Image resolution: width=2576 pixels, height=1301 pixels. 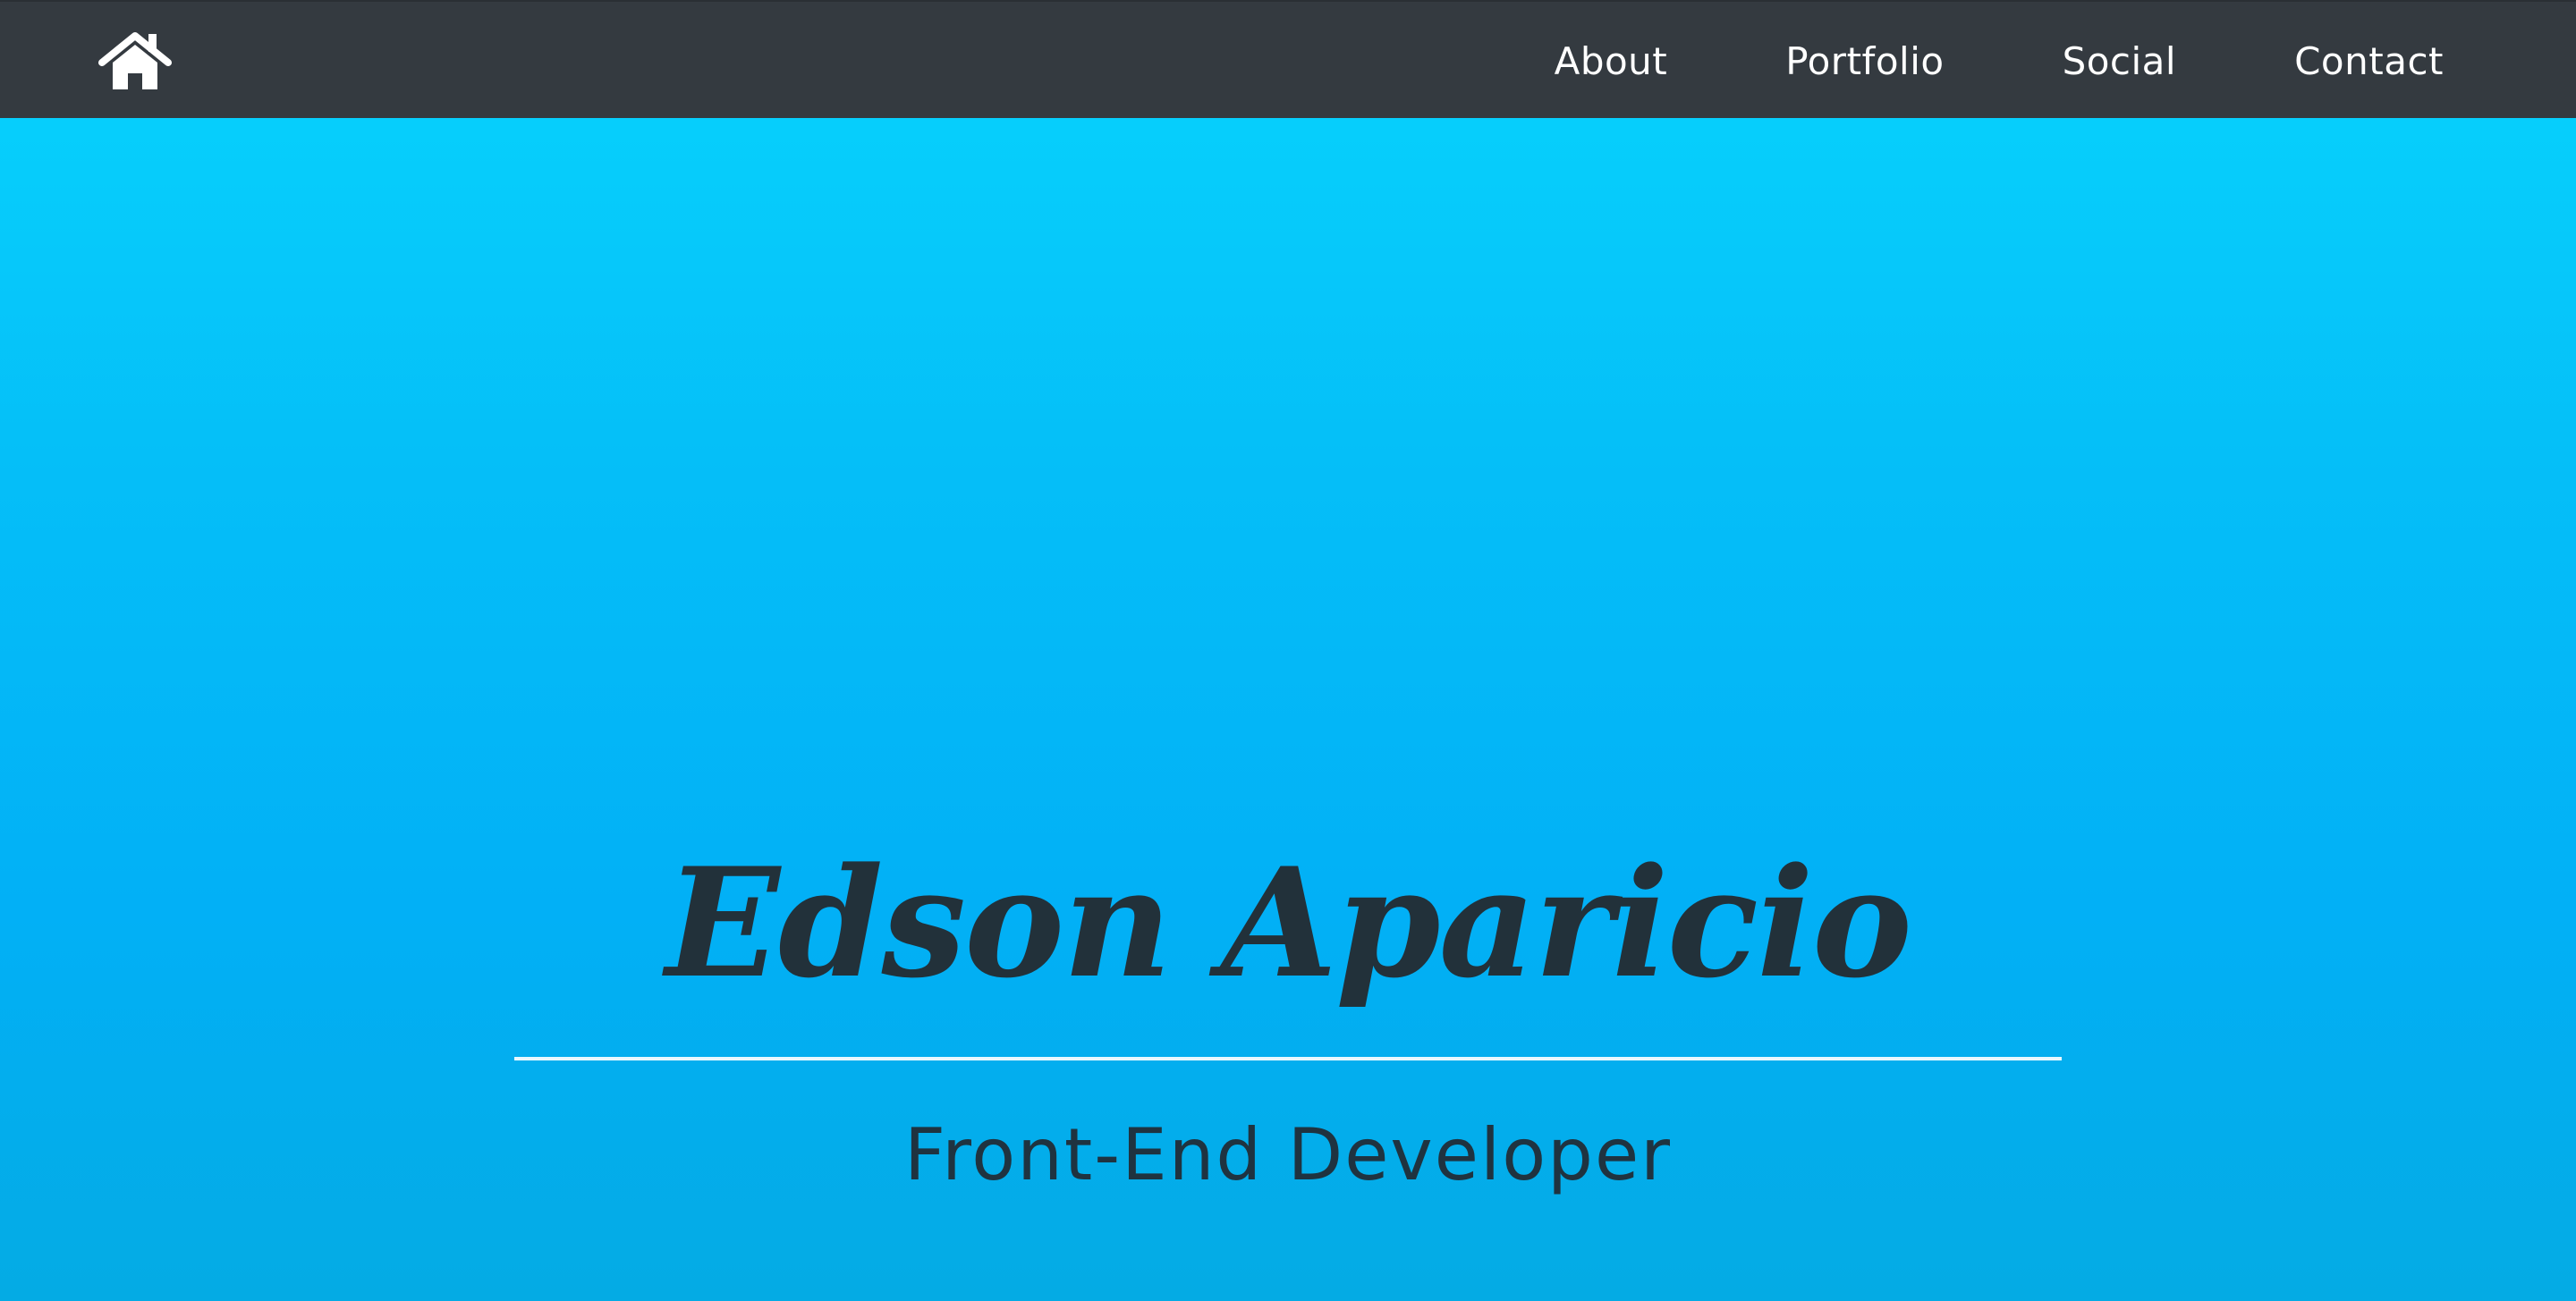 I want to click on nav-link-social: Social, so click(x=2120, y=61).